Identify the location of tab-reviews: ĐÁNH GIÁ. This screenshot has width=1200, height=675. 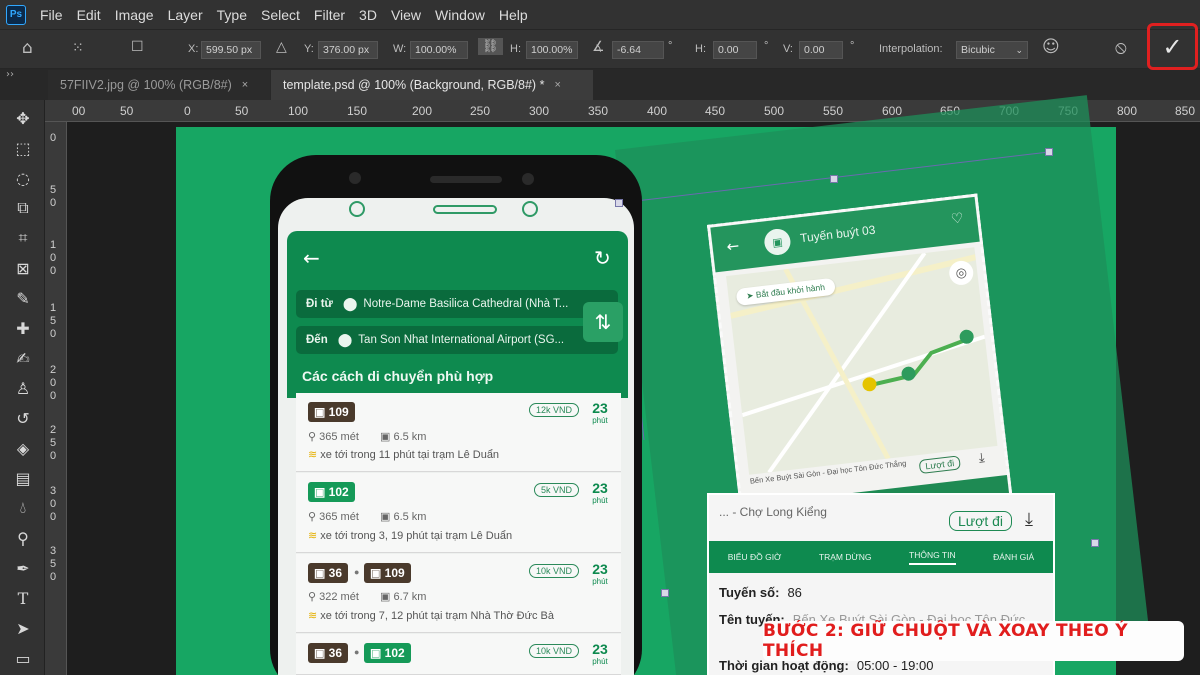
(1014, 557).